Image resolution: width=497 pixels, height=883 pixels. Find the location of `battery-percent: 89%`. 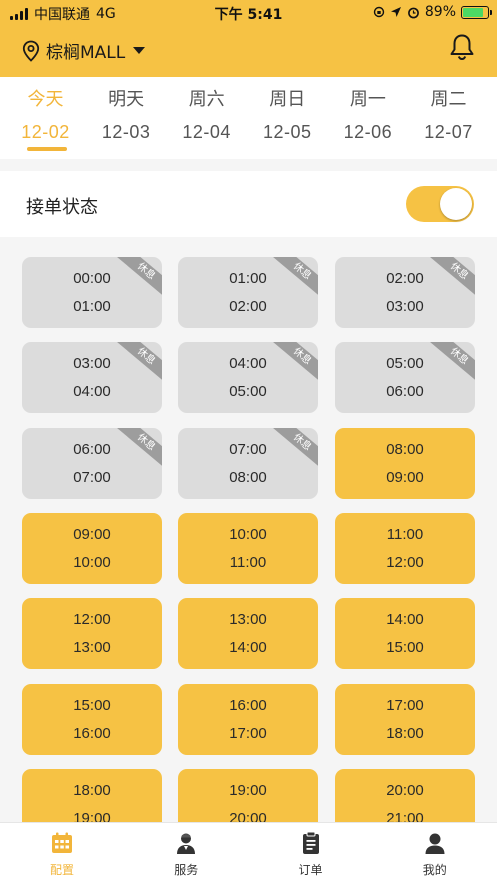

battery-percent: 89% is located at coordinates (440, 12).